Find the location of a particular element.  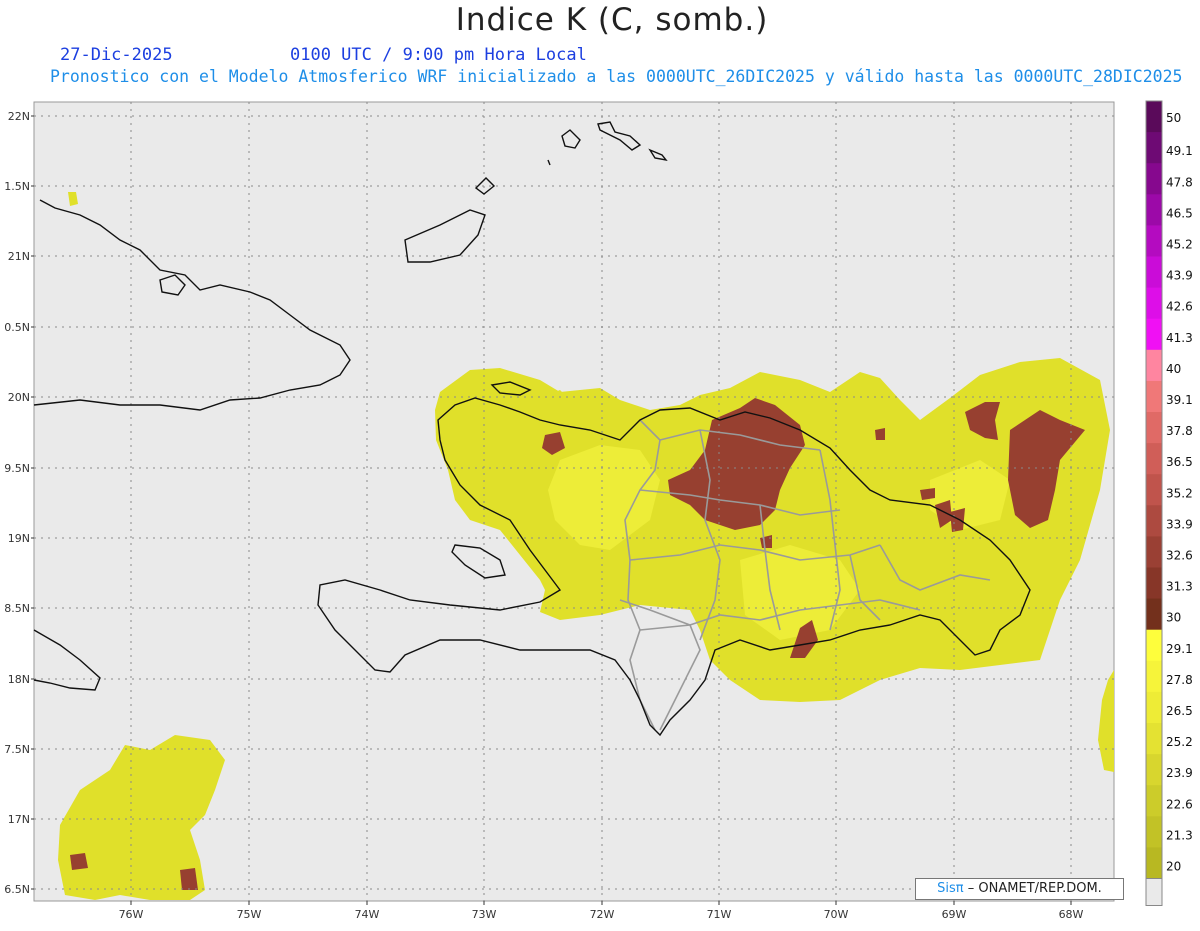

colorbar-label: 45.2 is located at coordinates (1179, 245).